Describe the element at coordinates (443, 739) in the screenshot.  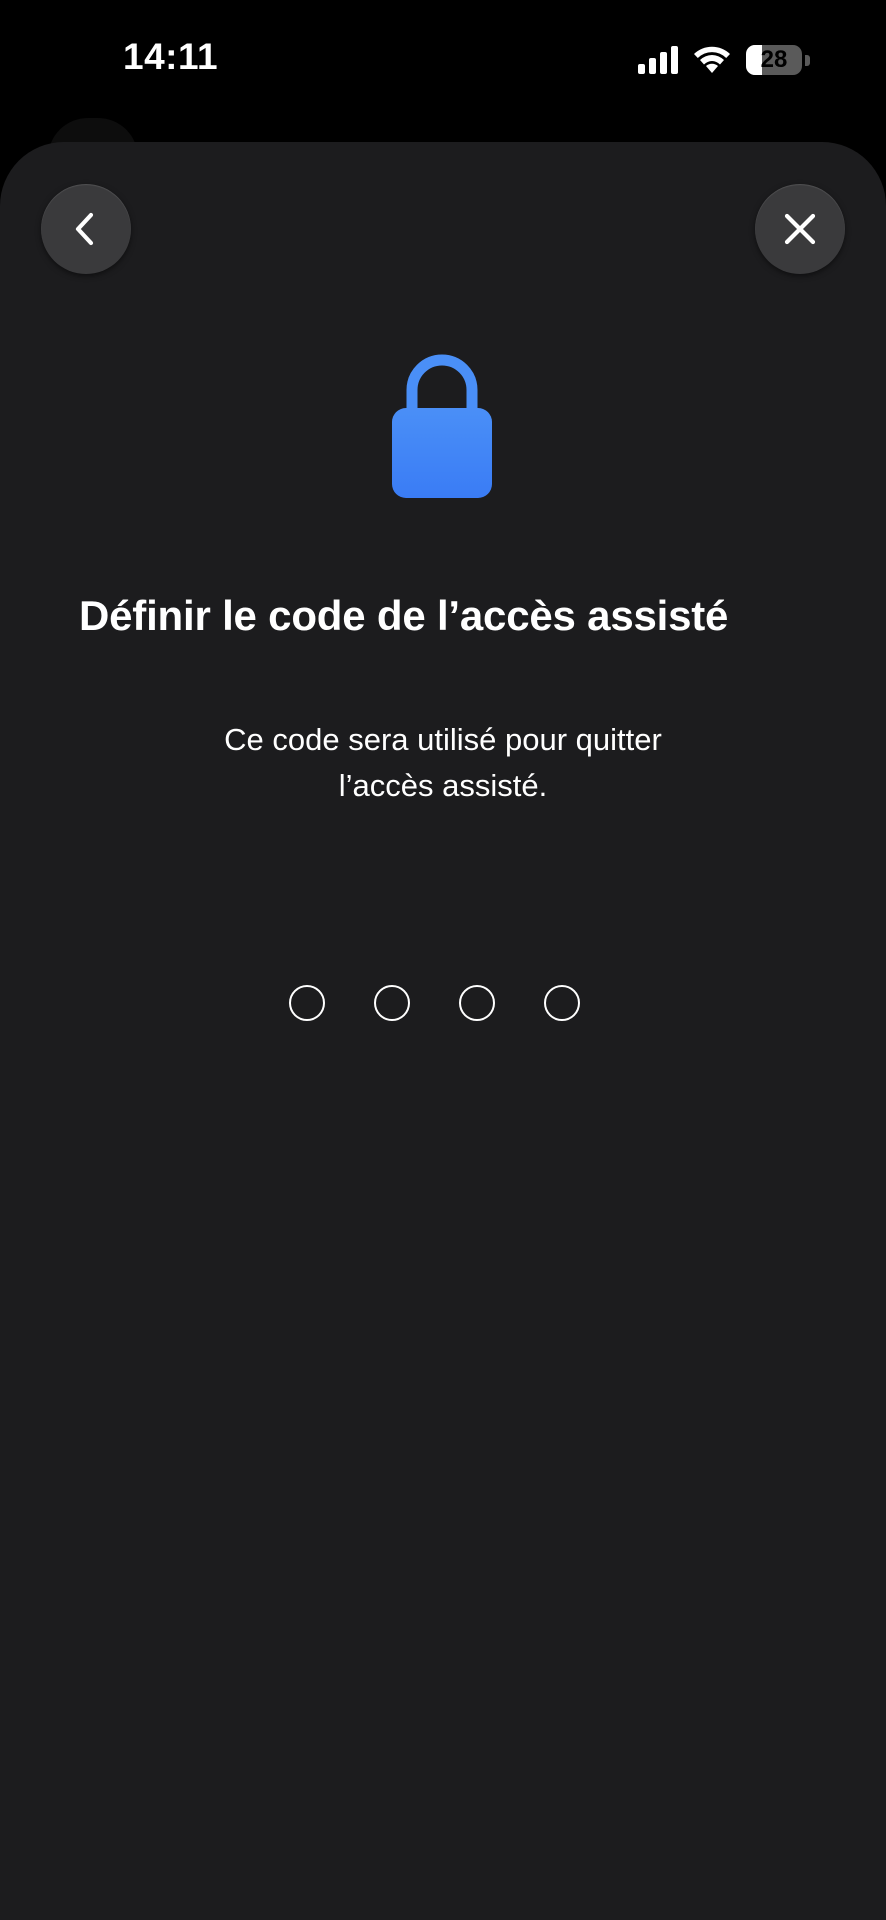
I see `subtitle-line-1: Ce code sera utilisé pour quitter` at that location.